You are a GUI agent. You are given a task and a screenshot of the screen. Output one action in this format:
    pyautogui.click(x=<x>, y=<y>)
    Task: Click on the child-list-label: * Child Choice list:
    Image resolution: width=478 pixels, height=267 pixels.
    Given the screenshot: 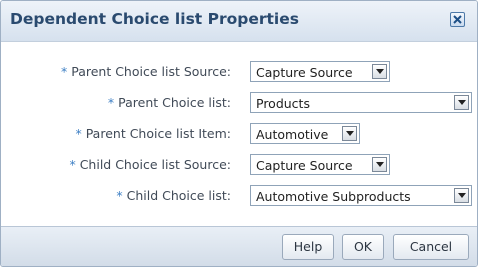 What is the action you would take?
    pyautogui.click(x=116, y=195)
    